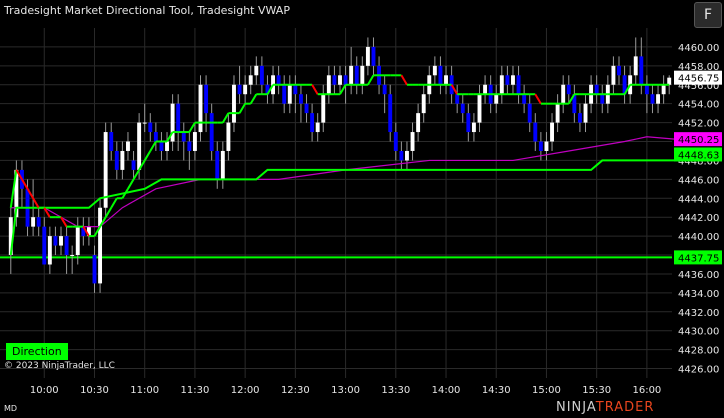 Image resolution: width=724 pixels, height=418 pixels. I want to click on x-tick-label: 14:30, so click(496, 390).